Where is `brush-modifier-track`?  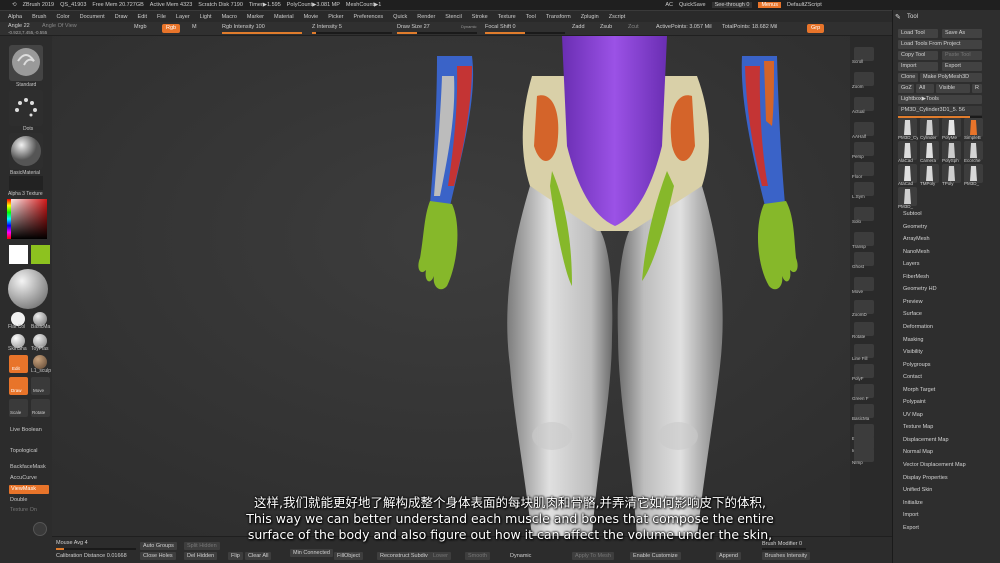 brush-modifier-track is located at coordinates (784, 549).